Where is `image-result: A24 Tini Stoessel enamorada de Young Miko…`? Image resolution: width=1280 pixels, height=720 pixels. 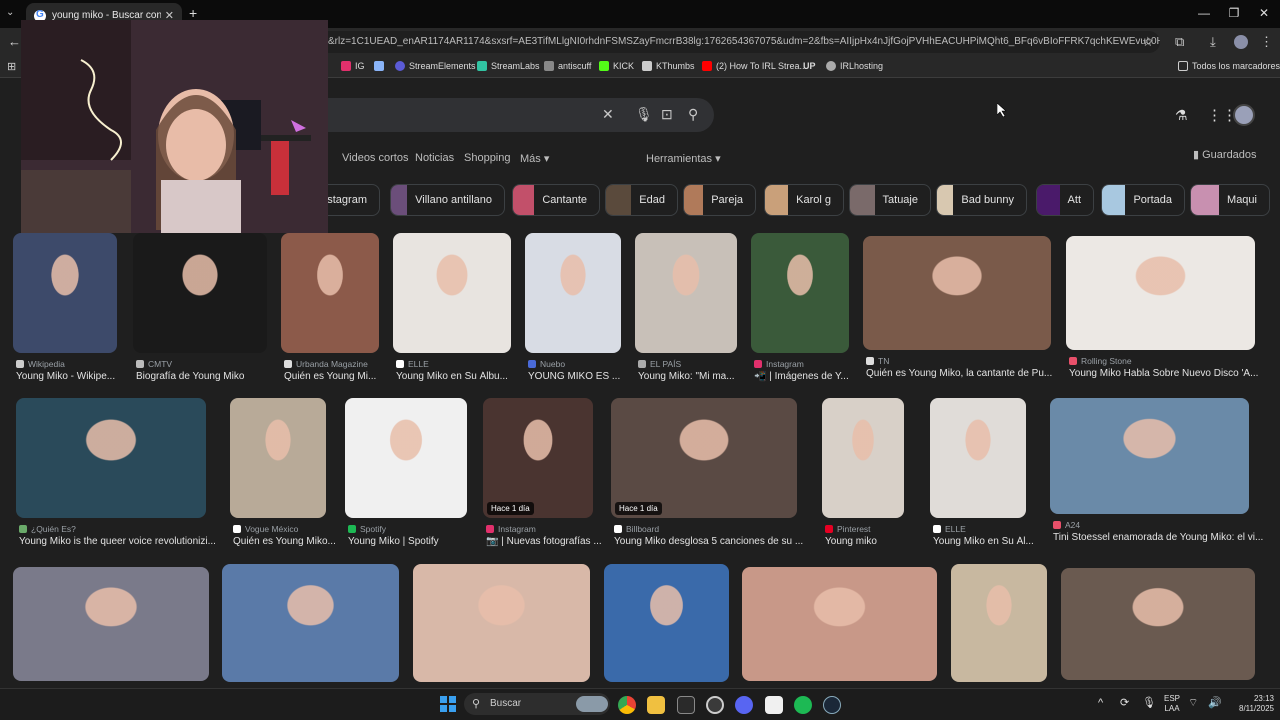 image-result: A24 Tini Stoessel enamorada de Young Miko… is located at coordinates (1156, 472).